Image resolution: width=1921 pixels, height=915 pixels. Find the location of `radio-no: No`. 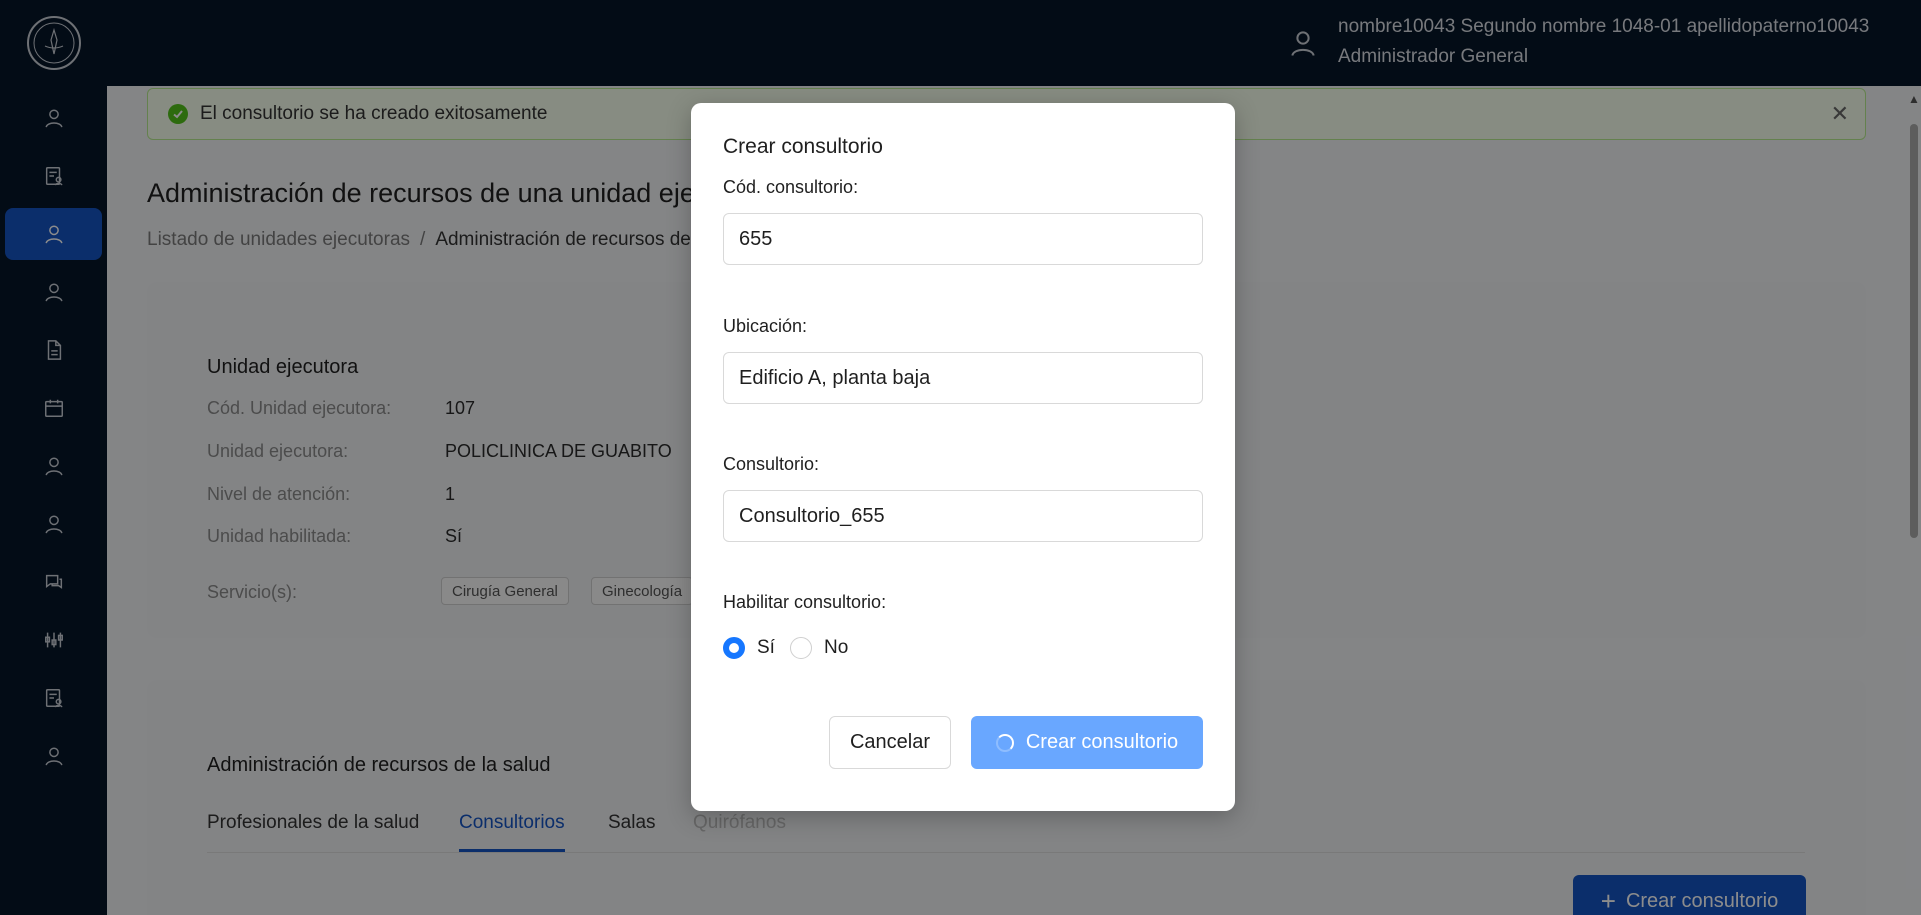

radio-no: No is located at coordinates (819, 648).